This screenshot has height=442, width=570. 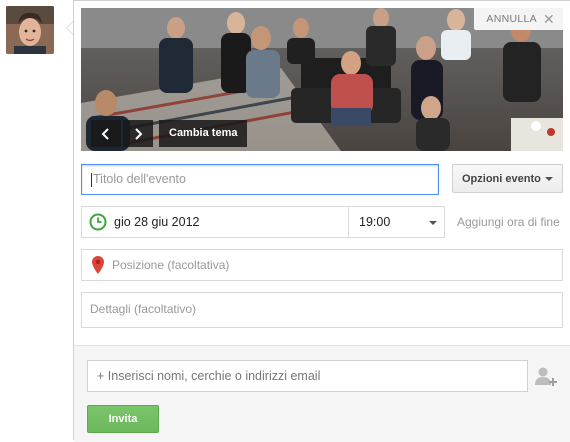 What do you see at coordinates (322, 265) in the screenshot?
I see `location-input: Posizione (facoltativa)` at bounding box center [322, 265].